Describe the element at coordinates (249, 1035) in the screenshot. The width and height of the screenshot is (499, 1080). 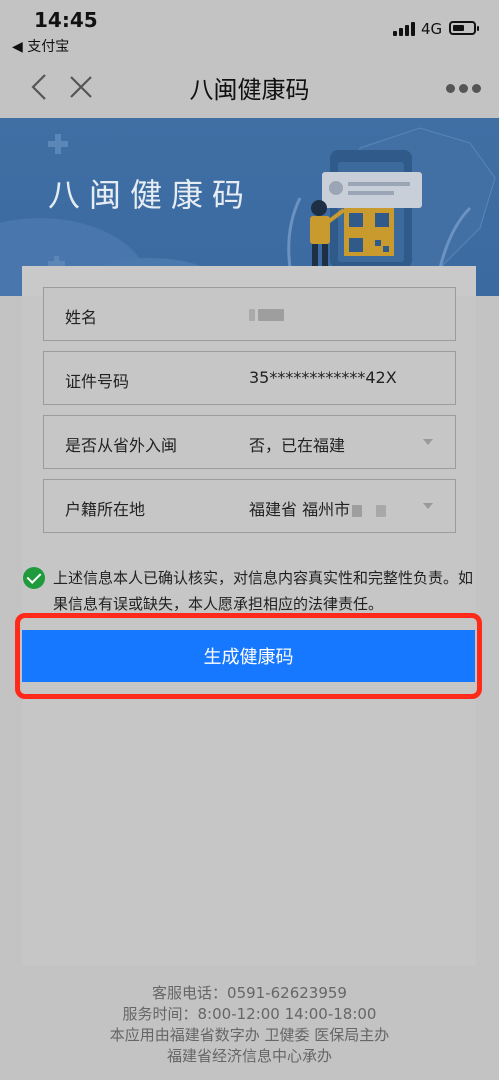
I see `footer-line: 本应用由福建省数字办 卫健委 医保局主办` at that location.